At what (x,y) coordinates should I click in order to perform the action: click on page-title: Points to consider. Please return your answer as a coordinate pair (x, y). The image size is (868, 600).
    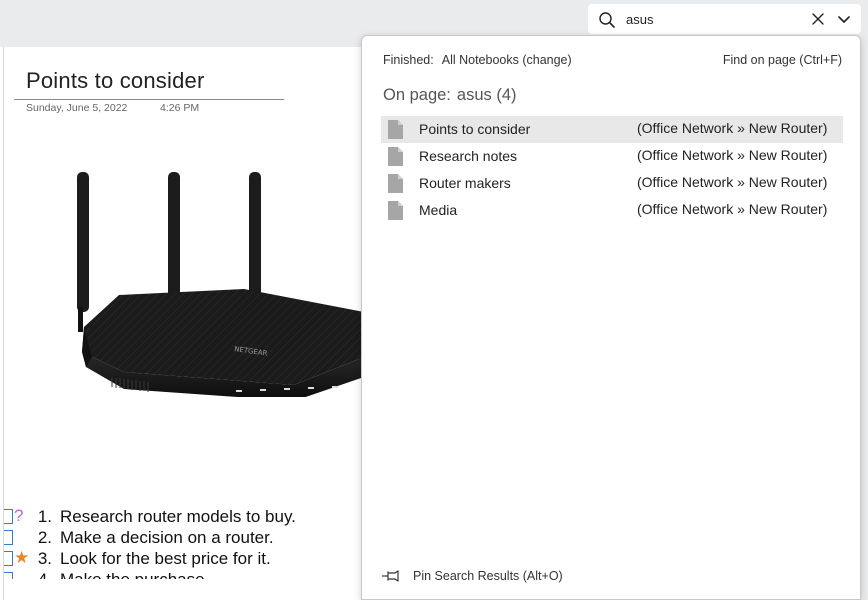
    Looking at the image, I should click on (115, 81).